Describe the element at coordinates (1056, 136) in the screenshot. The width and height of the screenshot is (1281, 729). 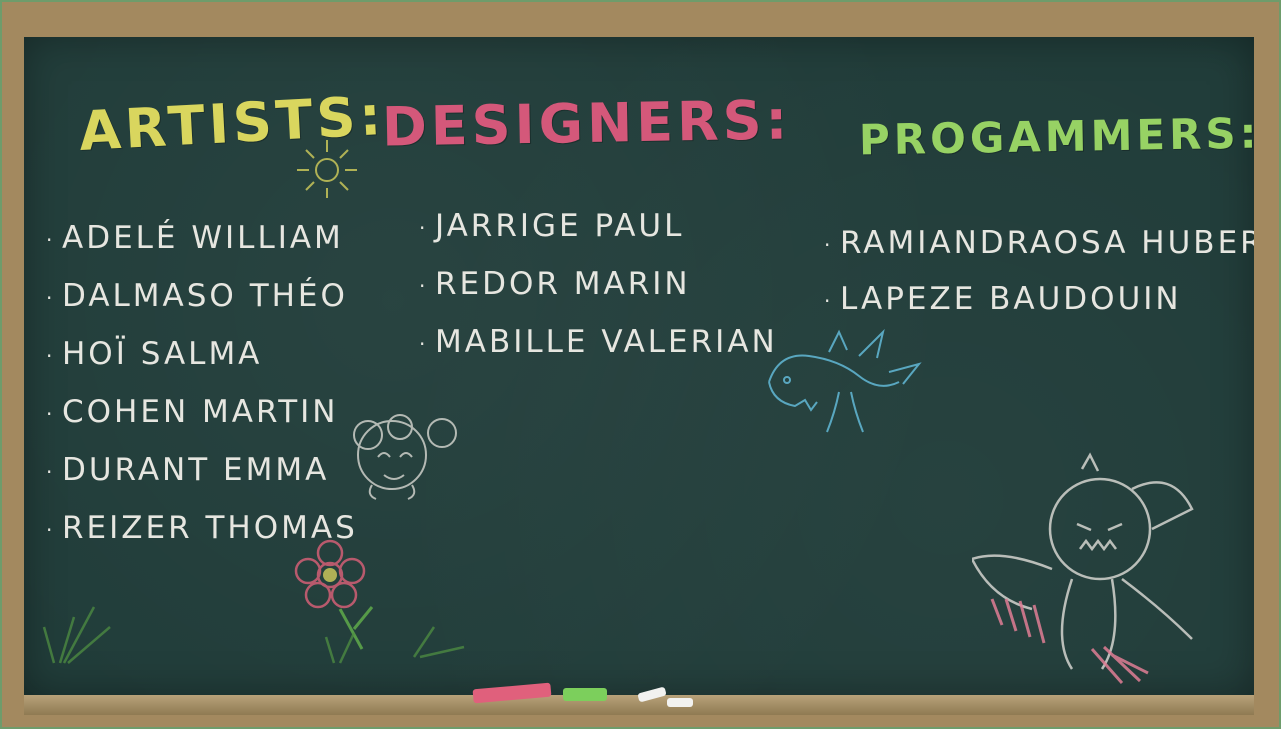
I see `programmers-heading: PROGAMMERS:` at that location.